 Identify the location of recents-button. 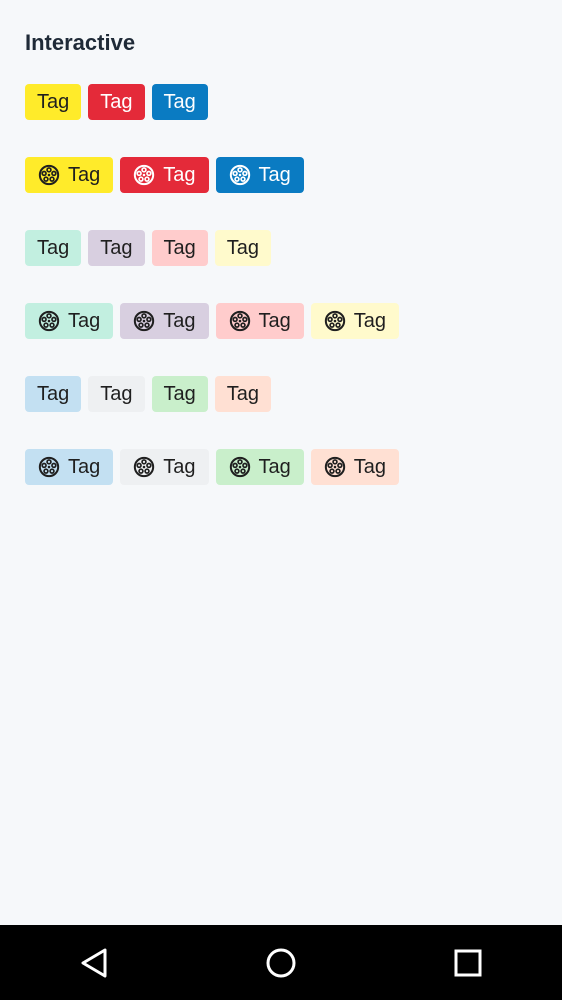
(468, 963).